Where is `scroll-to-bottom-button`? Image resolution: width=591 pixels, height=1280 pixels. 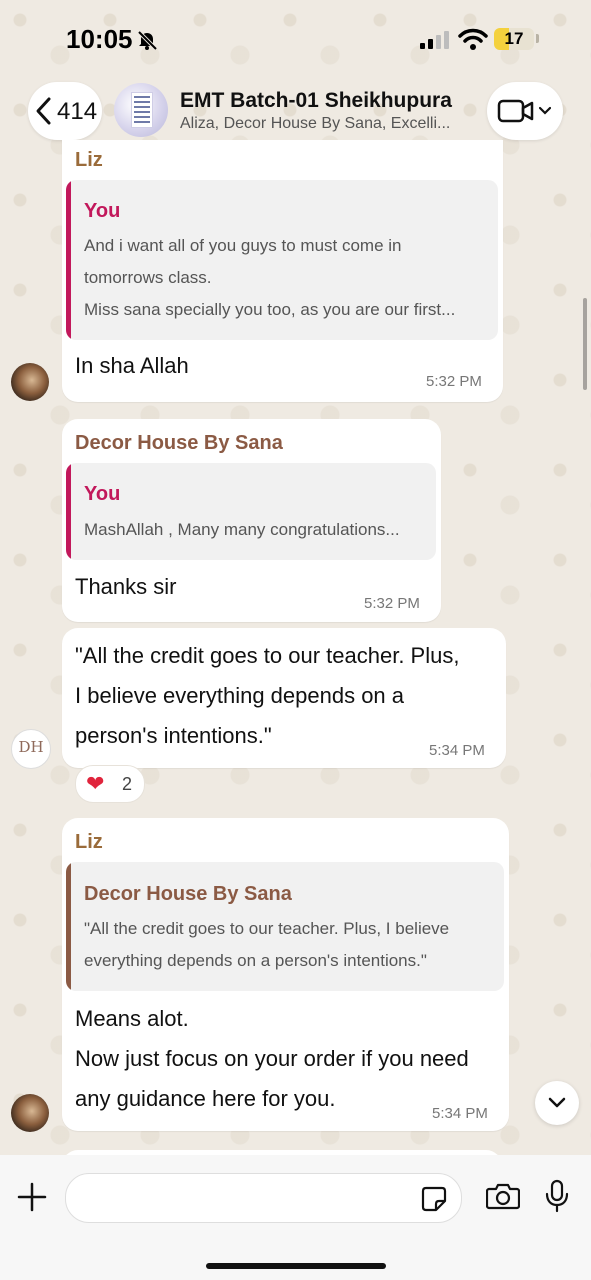 scroll-to-bottom-button is located at coordinates (557, 1103).